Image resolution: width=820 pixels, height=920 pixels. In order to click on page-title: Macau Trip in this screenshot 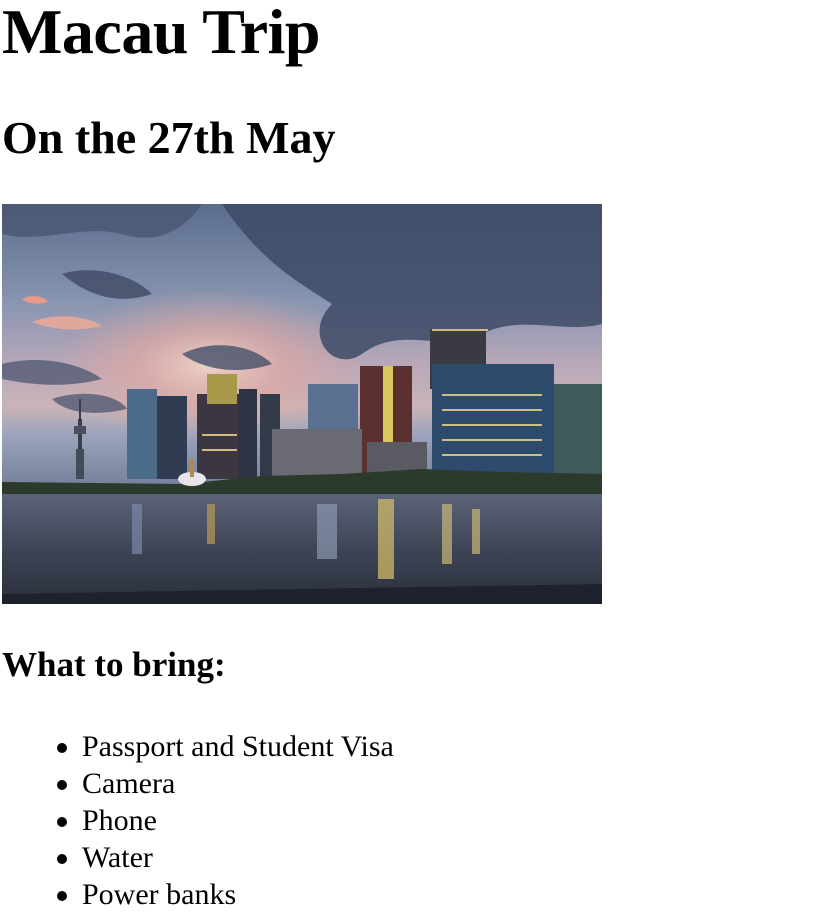, I will do `click(161, 33)`.